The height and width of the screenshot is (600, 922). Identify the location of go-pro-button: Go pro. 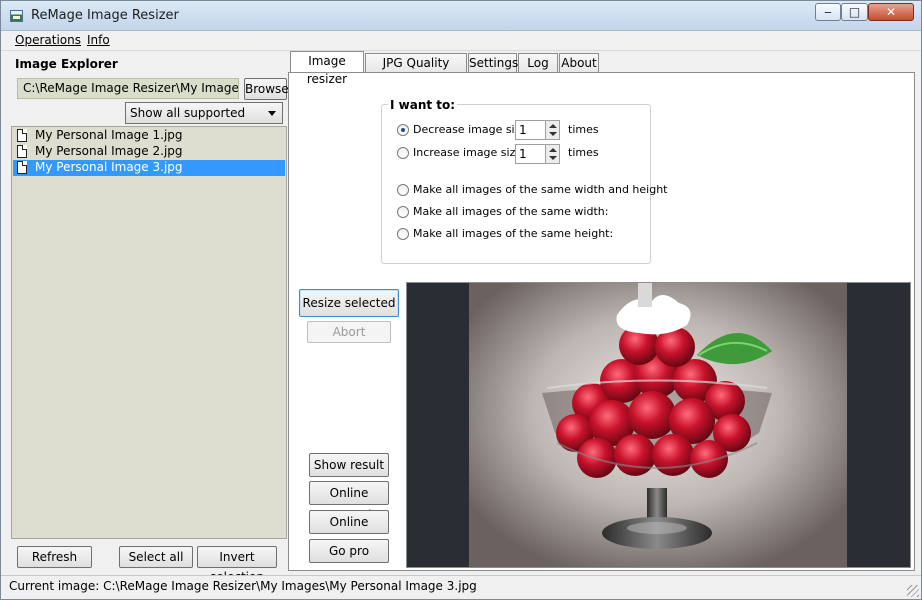
(349, 551).